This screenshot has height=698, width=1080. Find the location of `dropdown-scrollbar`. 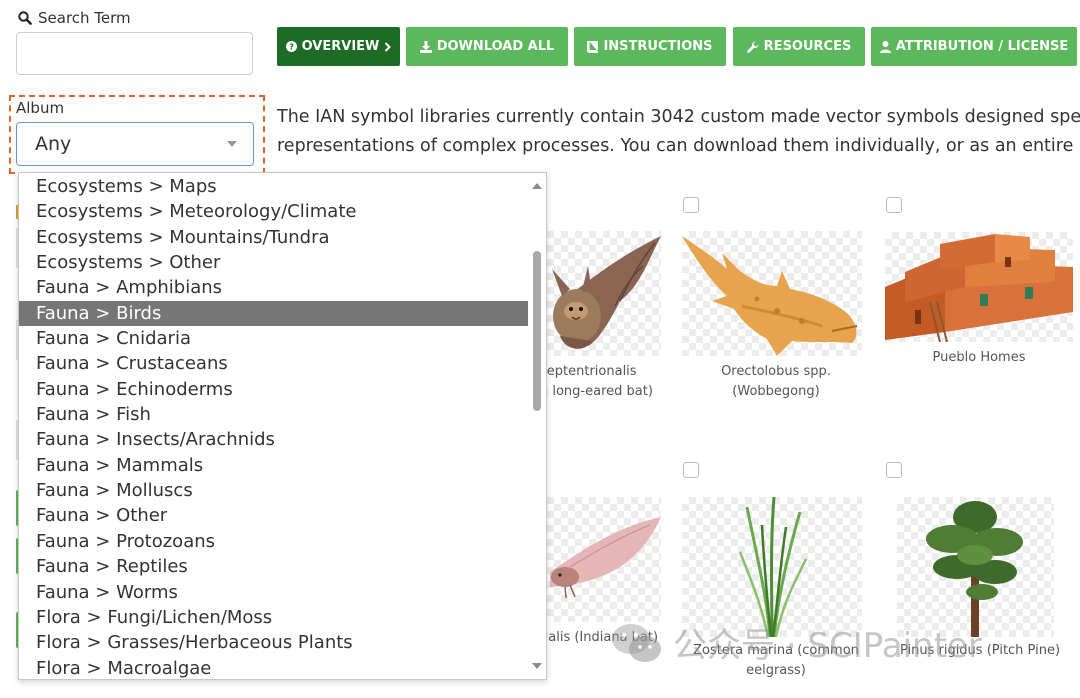

dropdown-scrollbar is located at coordinates (537, 426).